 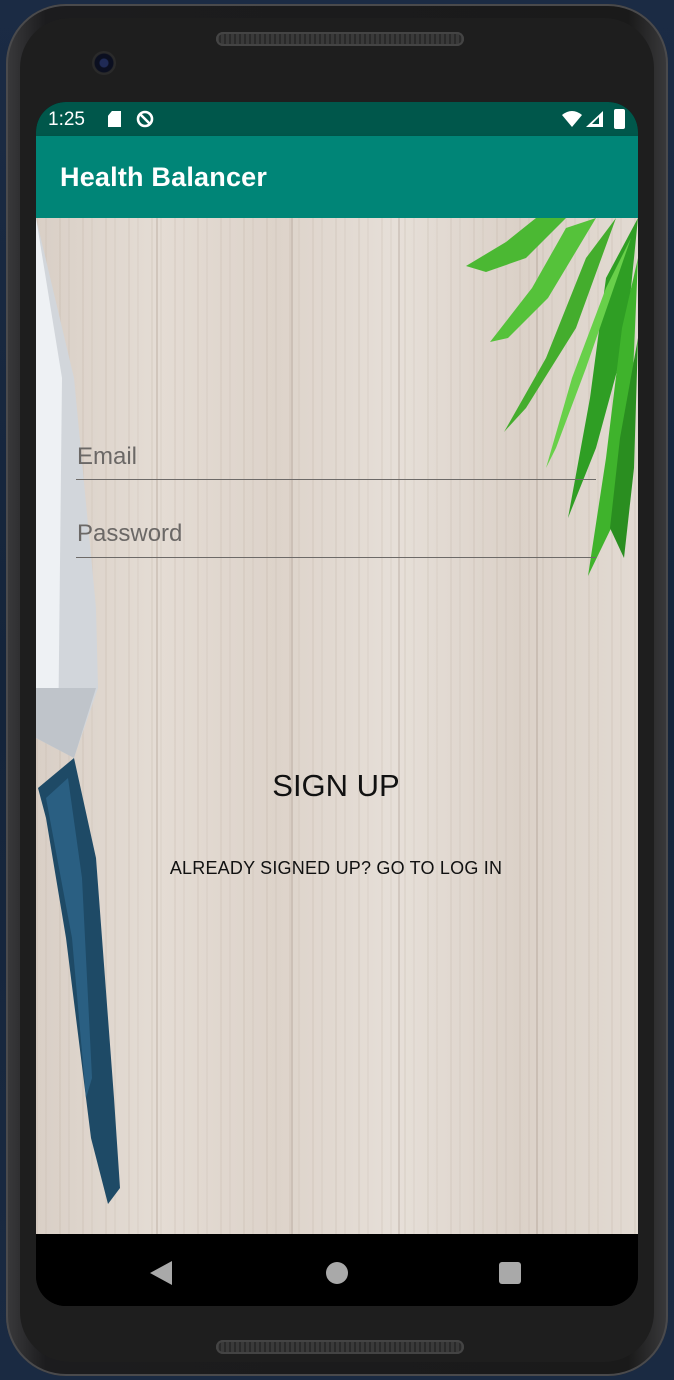 What do you see at coordinates (66, 119) in the screenshot?
I see `status-time: 1:25` at bounding box center [66, 119].